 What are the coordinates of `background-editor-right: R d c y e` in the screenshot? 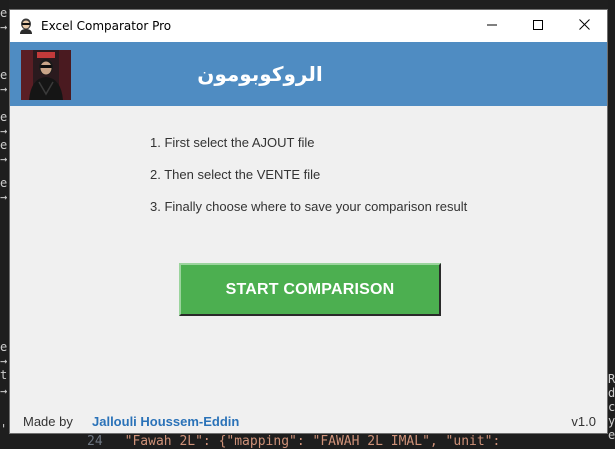 It's located at (611, 224).